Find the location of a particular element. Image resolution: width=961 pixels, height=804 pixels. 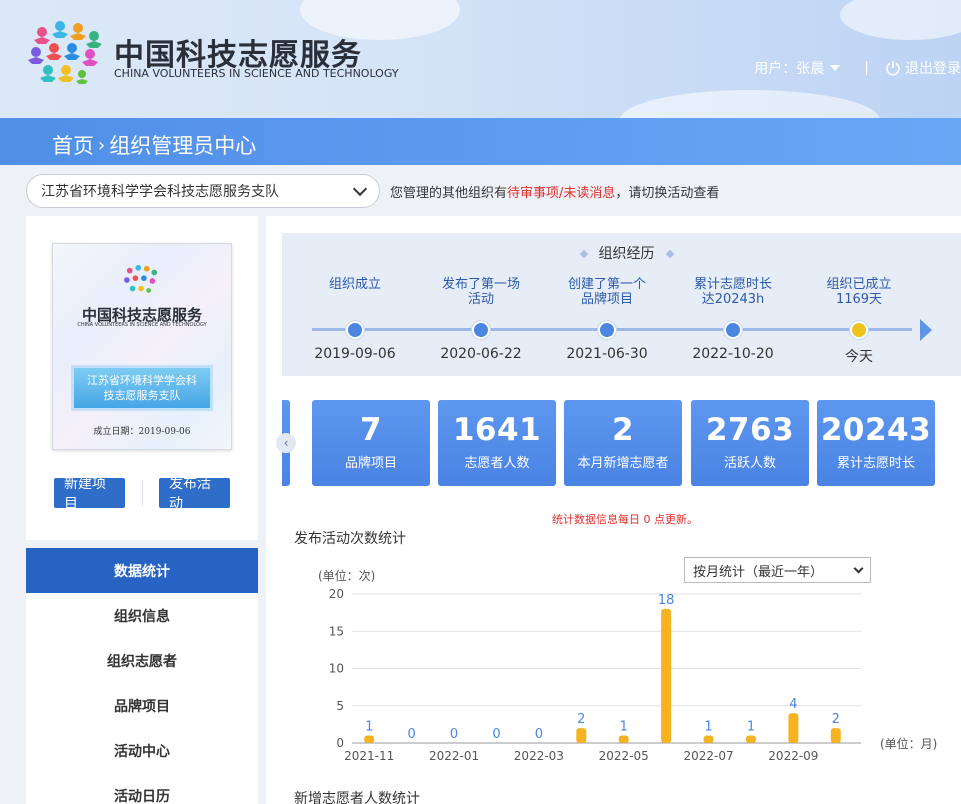

sidebar-item-org-info: 组织信息 is located at coordinates (142, 615).